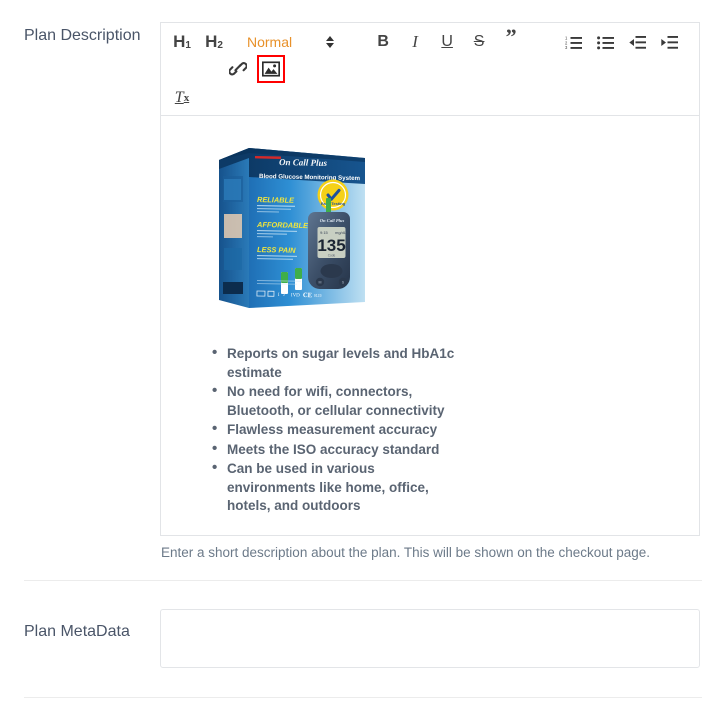  What do you see at coordinates (308, 295) in the screenshot?
I see `svg-text: CE` at bounding box center [308, 295].